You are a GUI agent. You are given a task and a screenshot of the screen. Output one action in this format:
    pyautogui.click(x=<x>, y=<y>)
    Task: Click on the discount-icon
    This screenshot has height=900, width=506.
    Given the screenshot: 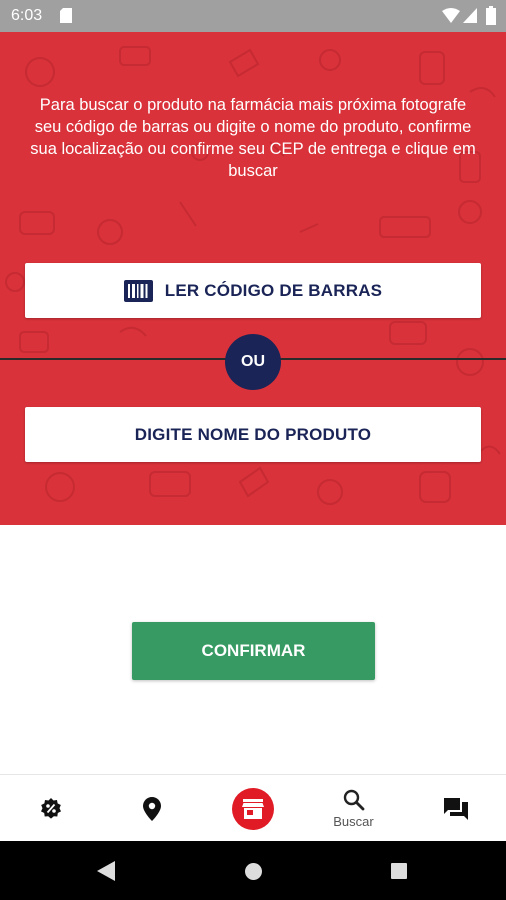 What is the action you would take?
    pyautogui.click(x=50, y=808)
    